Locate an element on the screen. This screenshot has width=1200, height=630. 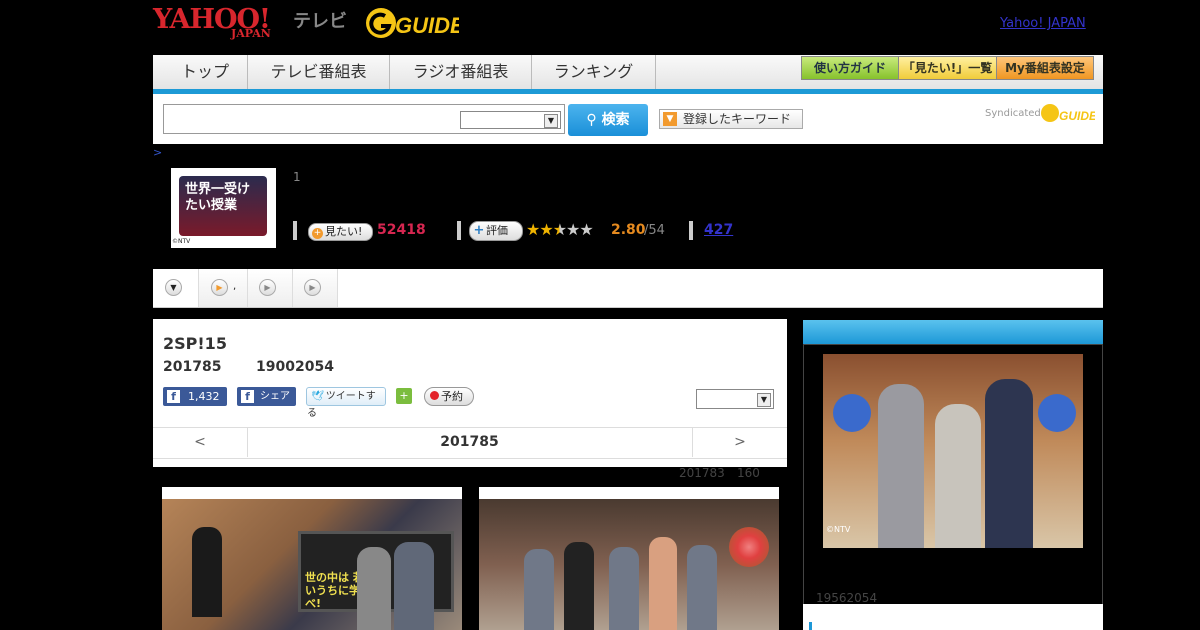
comments-link: 427 is located at coordinates (718, 230).